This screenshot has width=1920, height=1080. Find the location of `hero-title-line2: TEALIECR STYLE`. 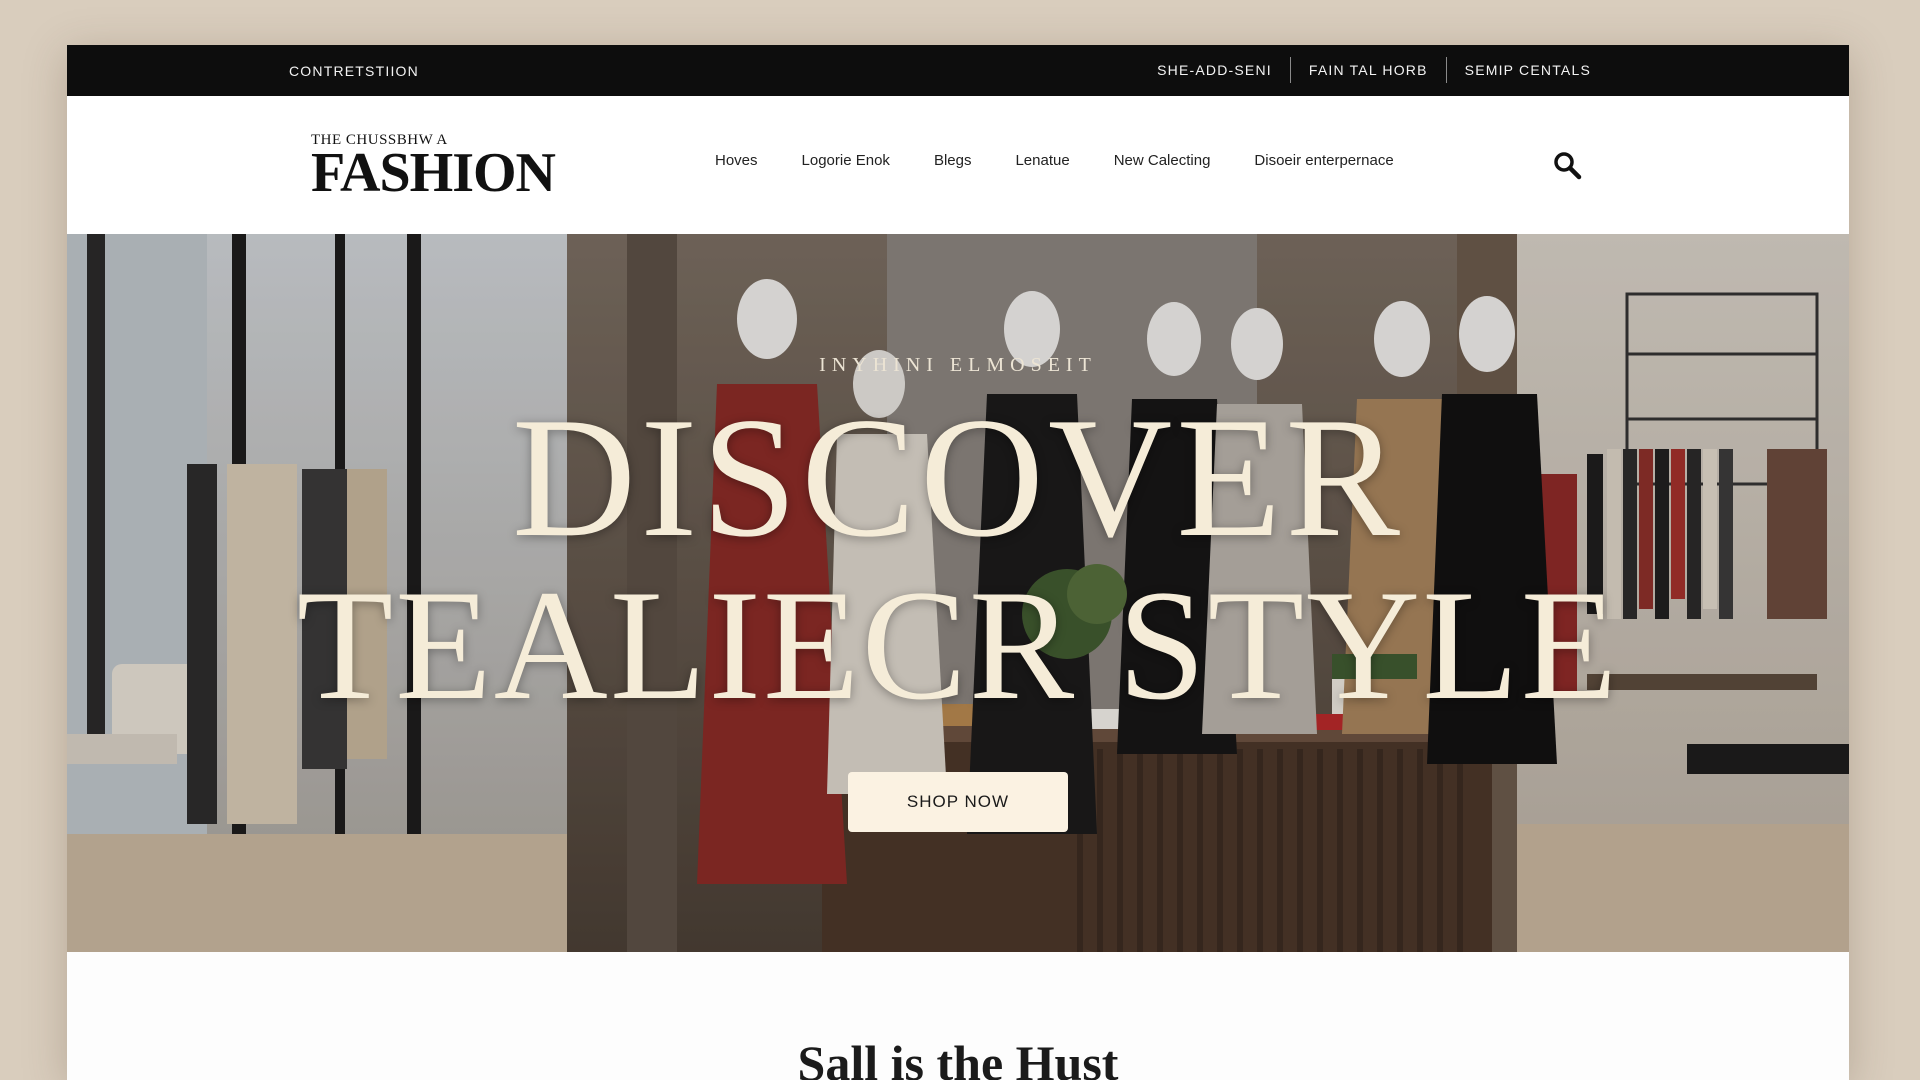

hero-title-line2: TEALIECR STYLE is located at coordinates (958, 645).